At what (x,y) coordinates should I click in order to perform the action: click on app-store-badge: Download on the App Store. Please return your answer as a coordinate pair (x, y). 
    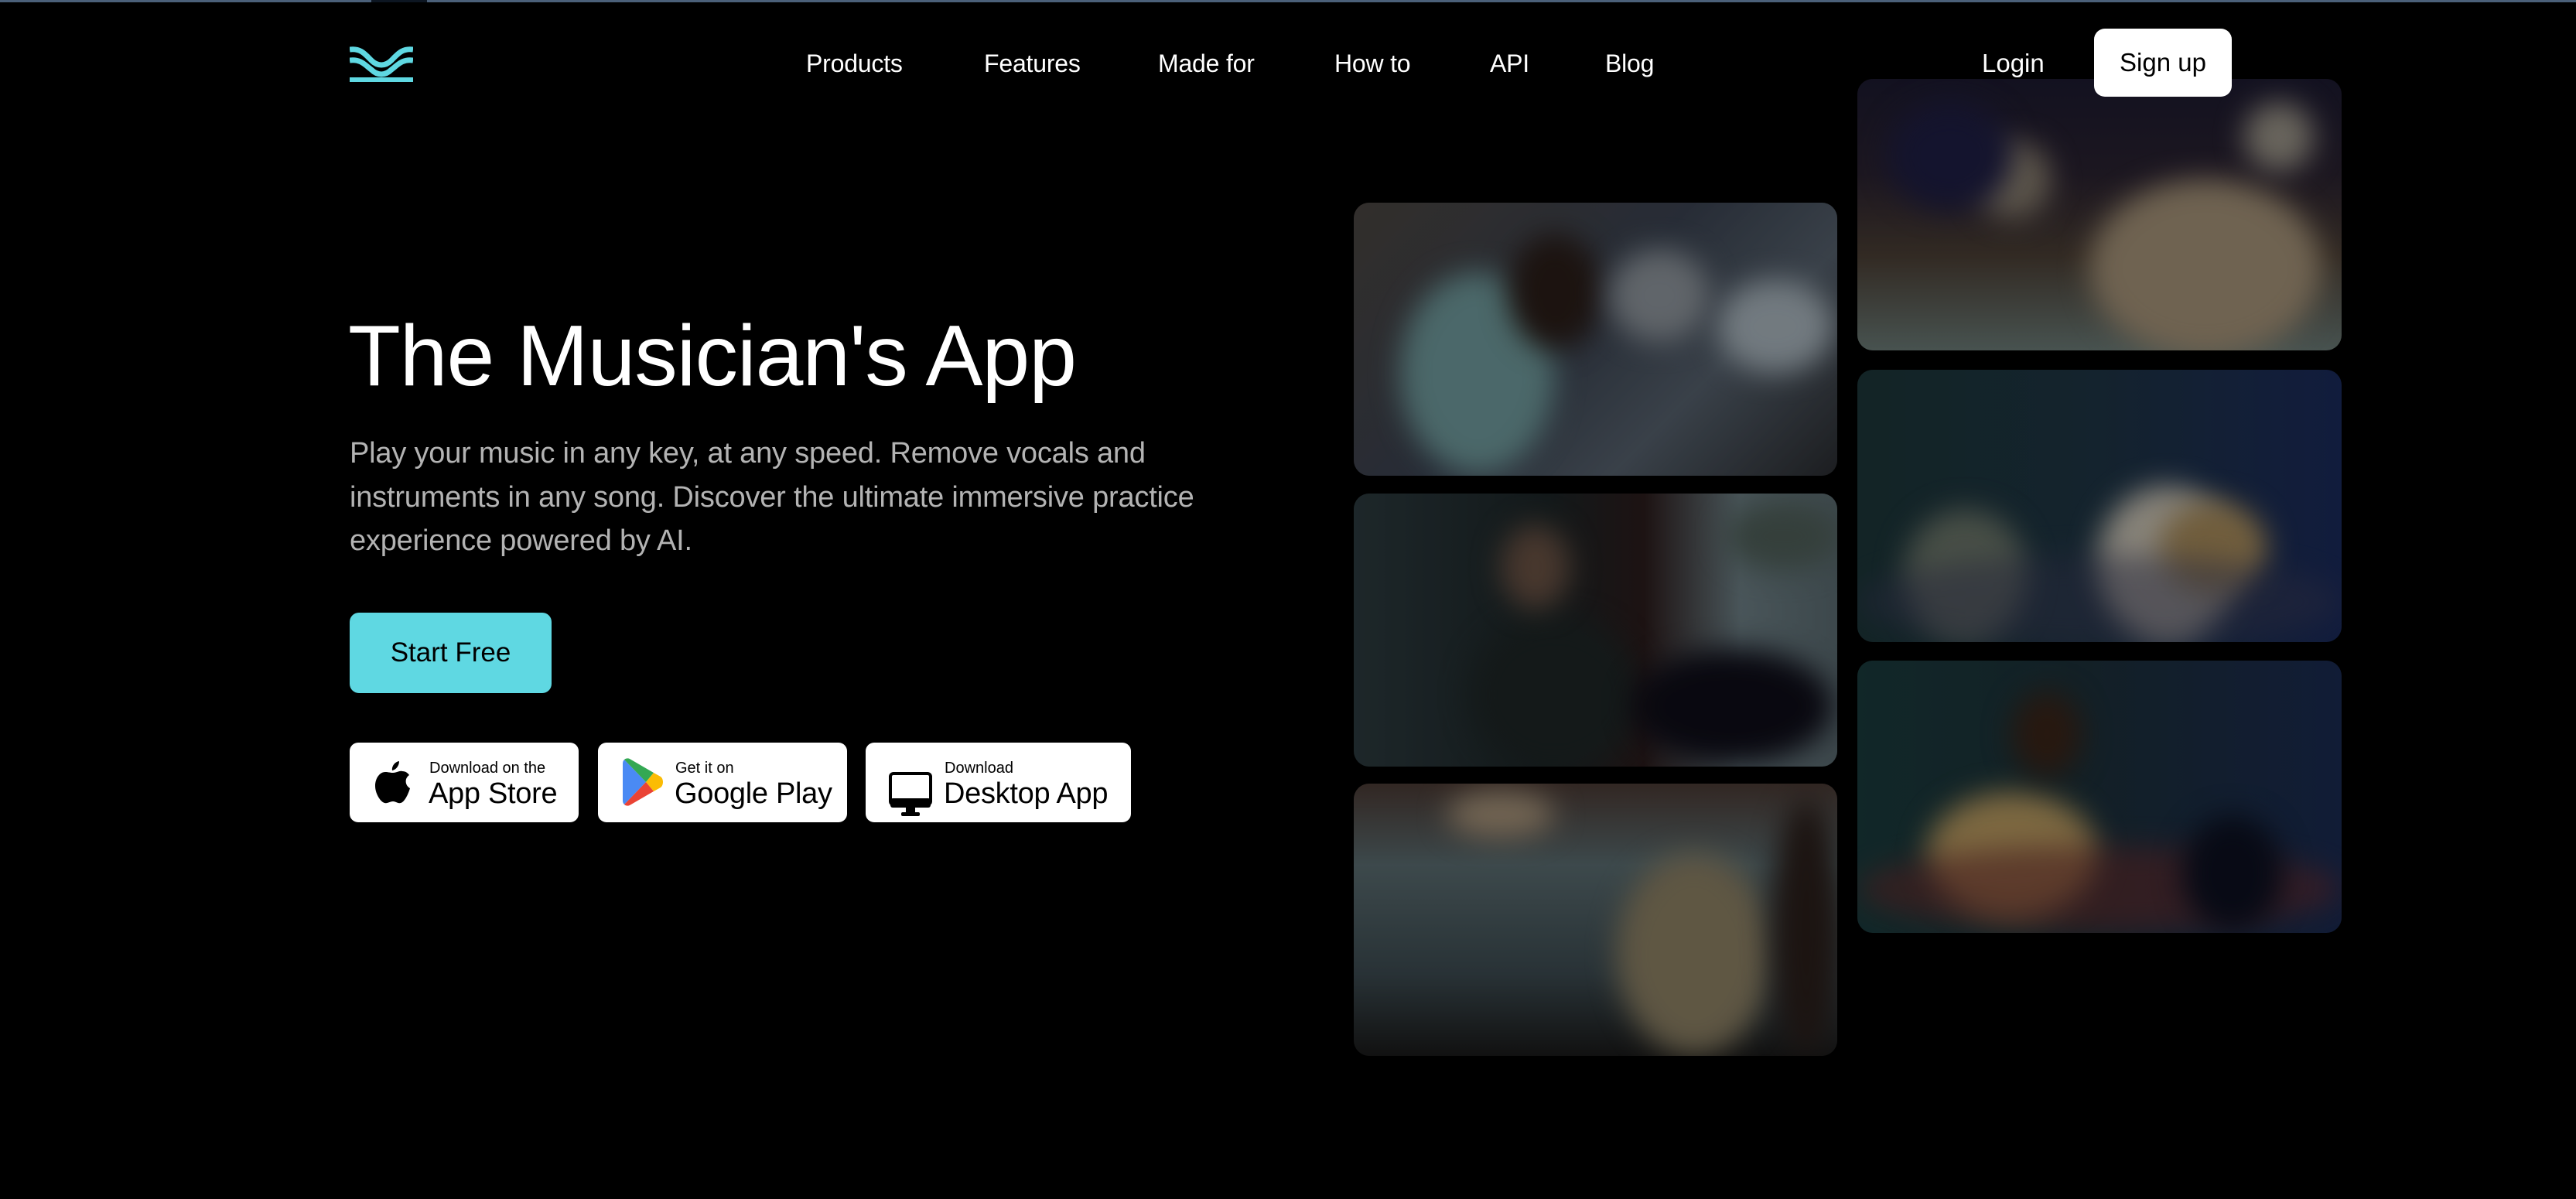
    Looking at the image, I should click on (464, 782).